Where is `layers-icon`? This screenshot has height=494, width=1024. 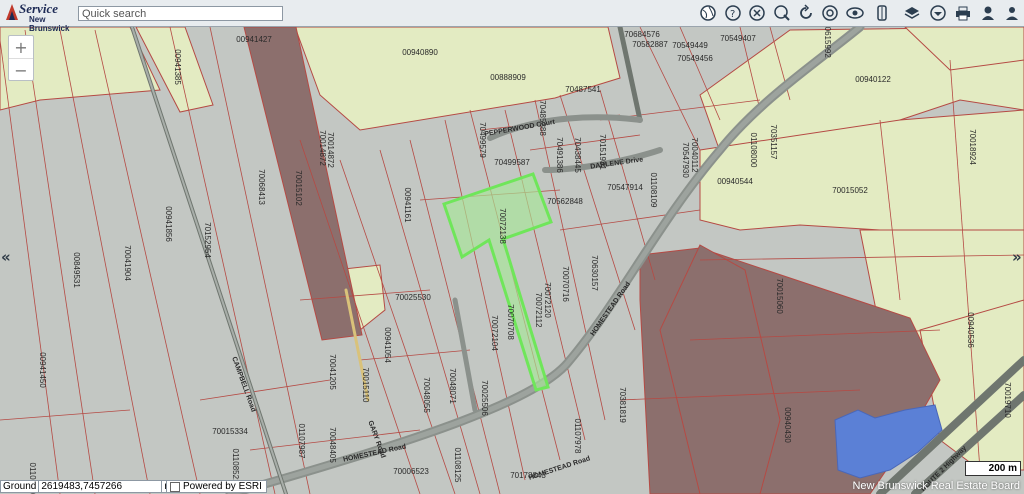 layers-icon is located at coordinates (912, 13).